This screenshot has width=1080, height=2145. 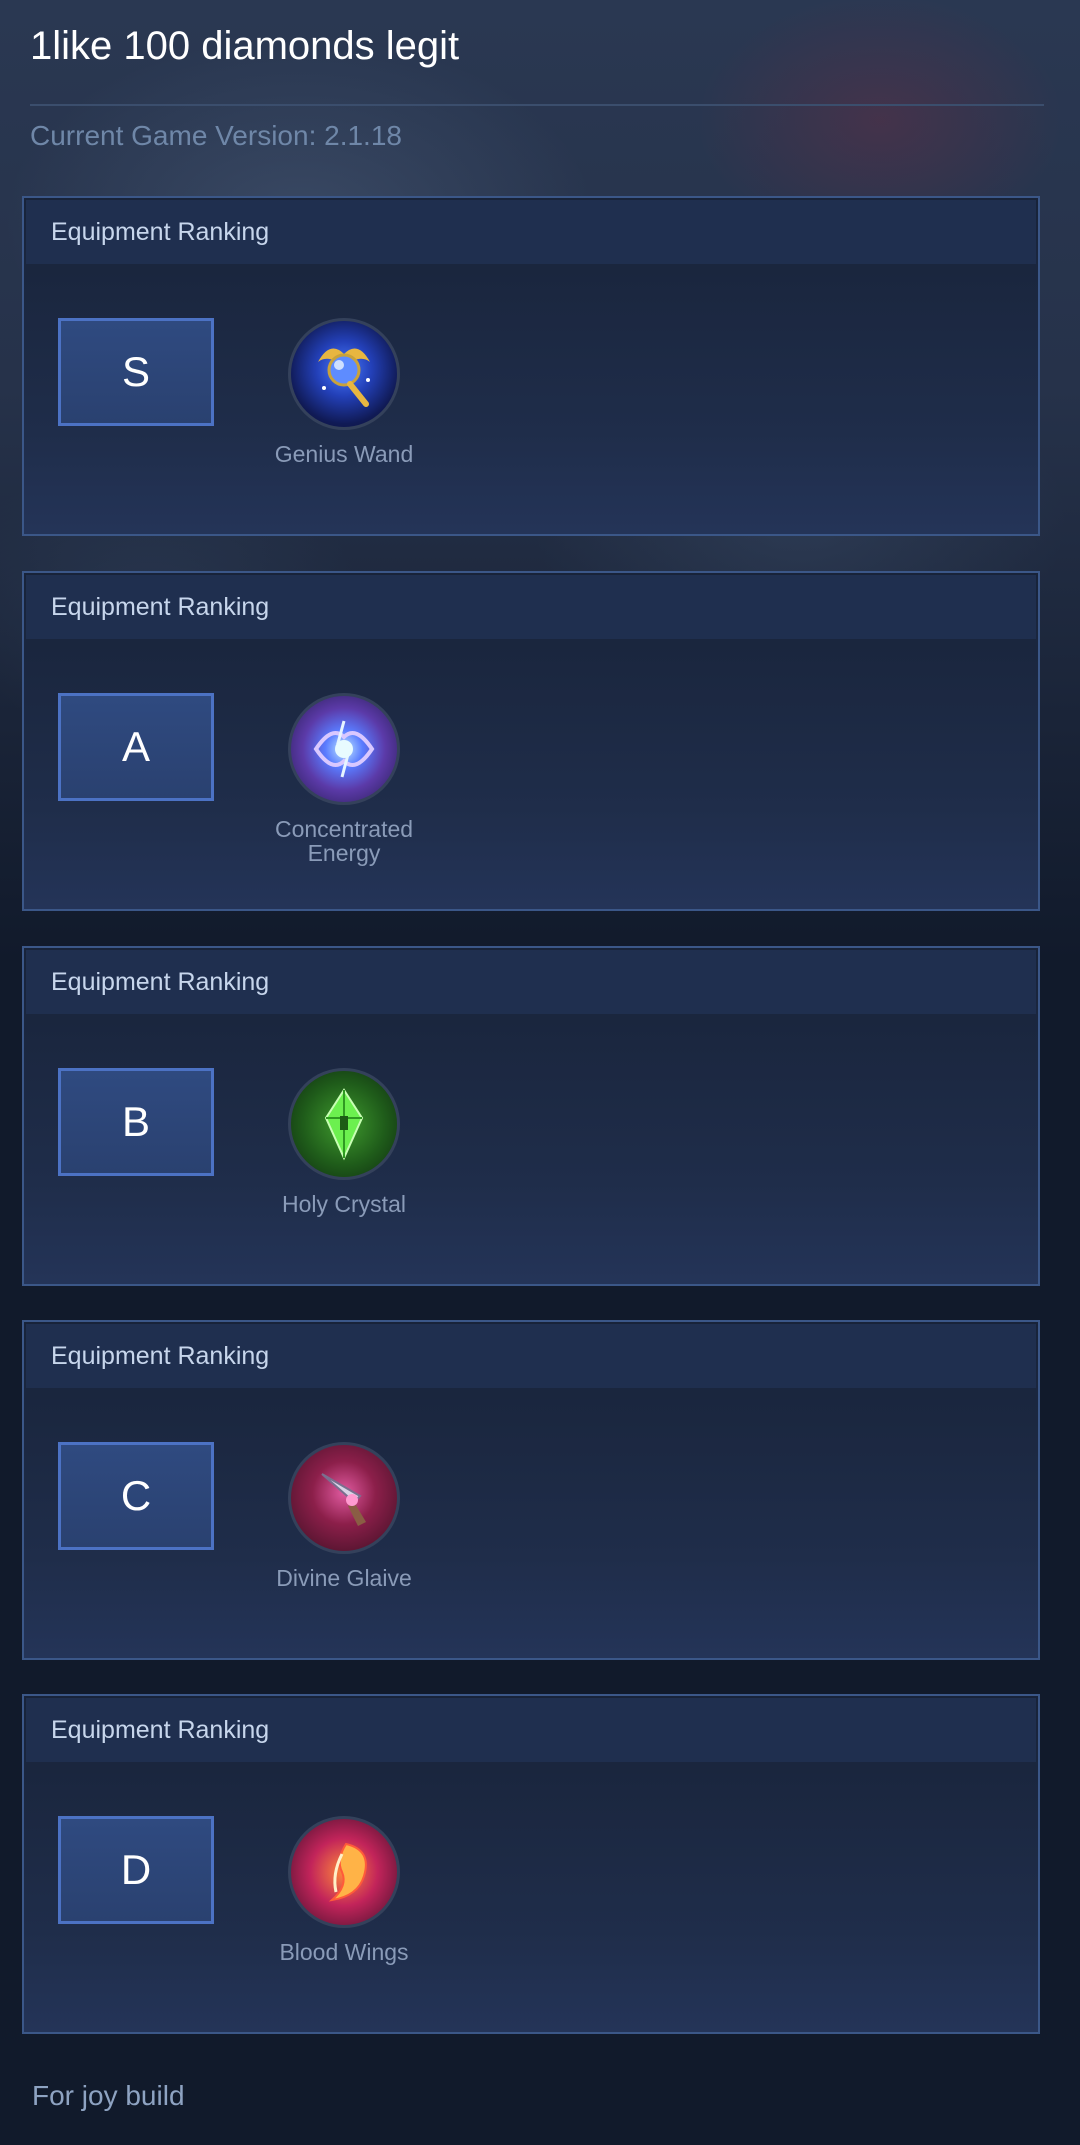 What do you see at coordinates (136, 1122) in the screenshot?
I see `tier-badge-b: B` at bounding box center [136, 1122].